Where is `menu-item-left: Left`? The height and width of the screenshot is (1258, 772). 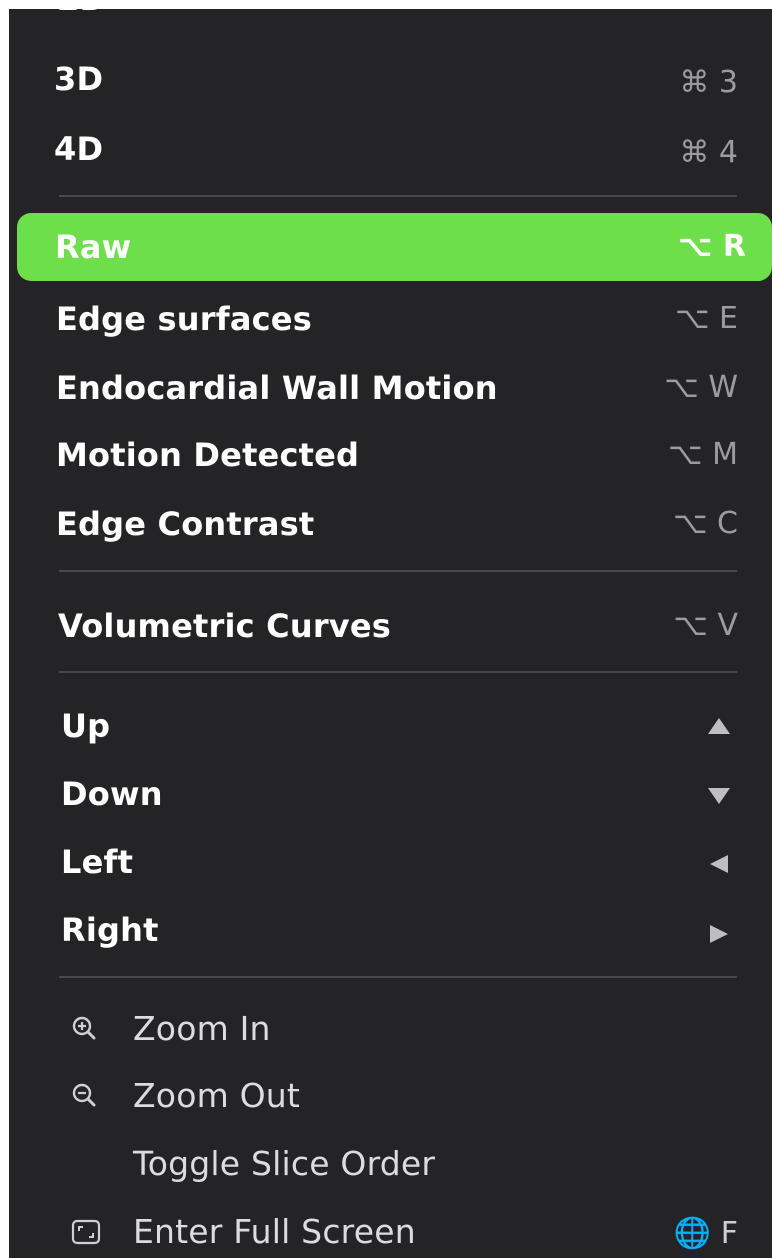
menu-item-left: Left is located at coordinates (390, 862).